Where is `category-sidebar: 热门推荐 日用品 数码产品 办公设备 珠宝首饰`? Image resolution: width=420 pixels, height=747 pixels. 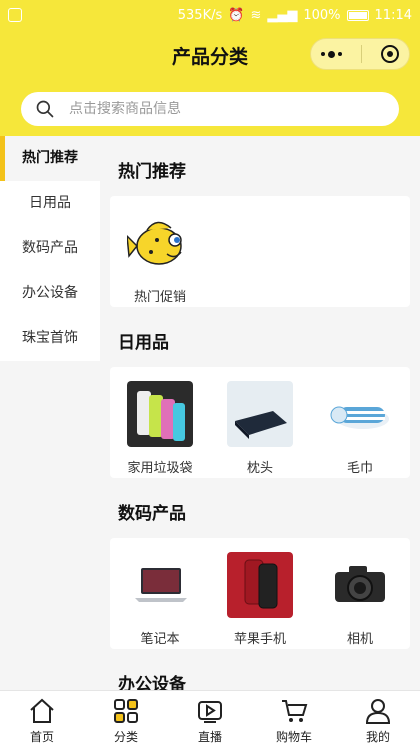 category-sidebar: 热门推荐 日用品 数码产品 办公设备 珠宝首饰 is located at coordinates (50, 248).